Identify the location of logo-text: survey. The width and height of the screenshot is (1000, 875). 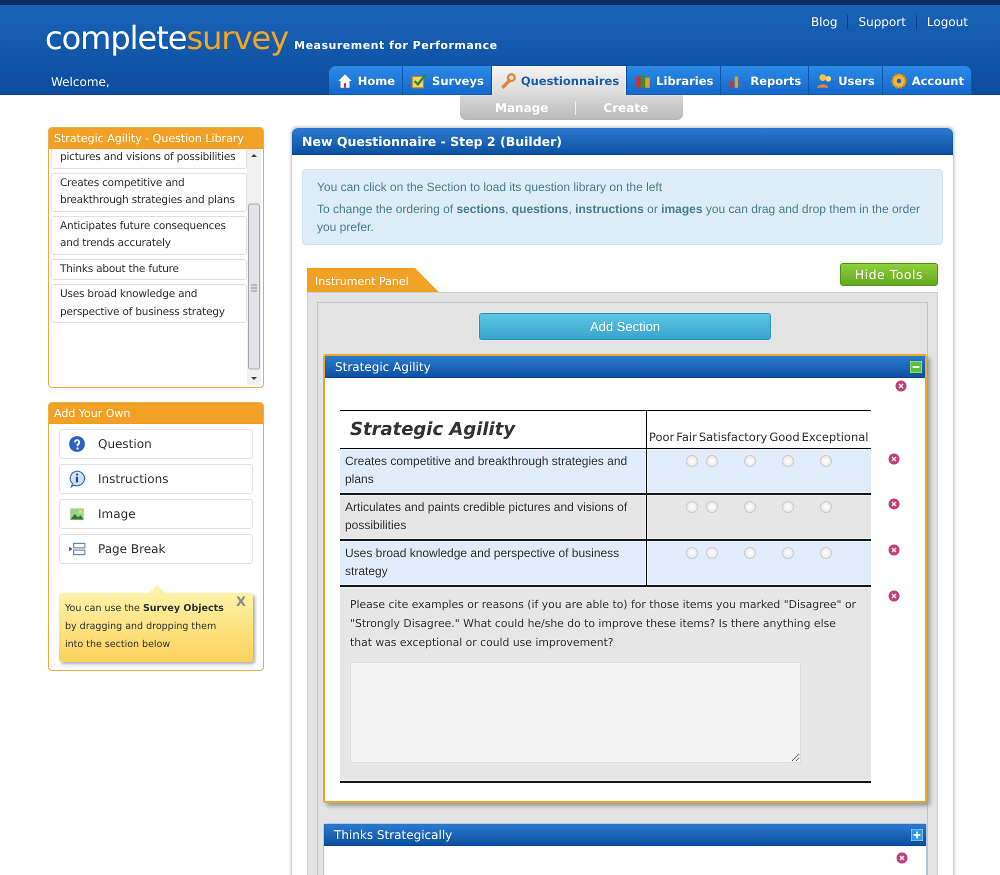
(237, 38).